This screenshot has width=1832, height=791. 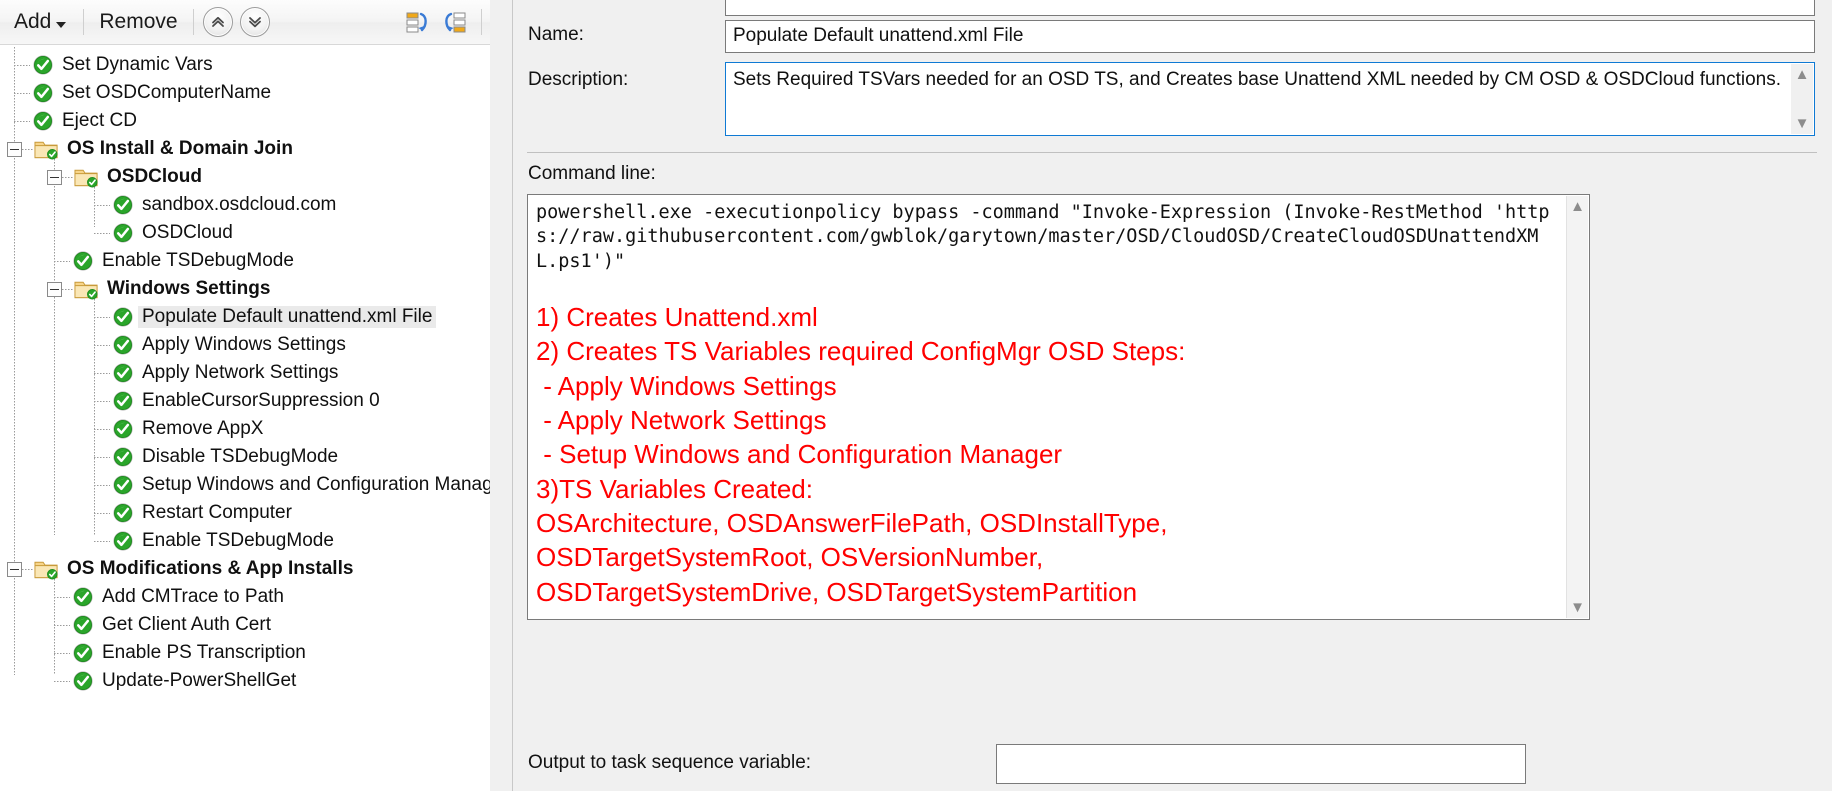 What do you see at coordinates (245, 65) in the screenshot?
I see `tree-step-row: Set Dynamic Vars` at bounding box center [245, 65].